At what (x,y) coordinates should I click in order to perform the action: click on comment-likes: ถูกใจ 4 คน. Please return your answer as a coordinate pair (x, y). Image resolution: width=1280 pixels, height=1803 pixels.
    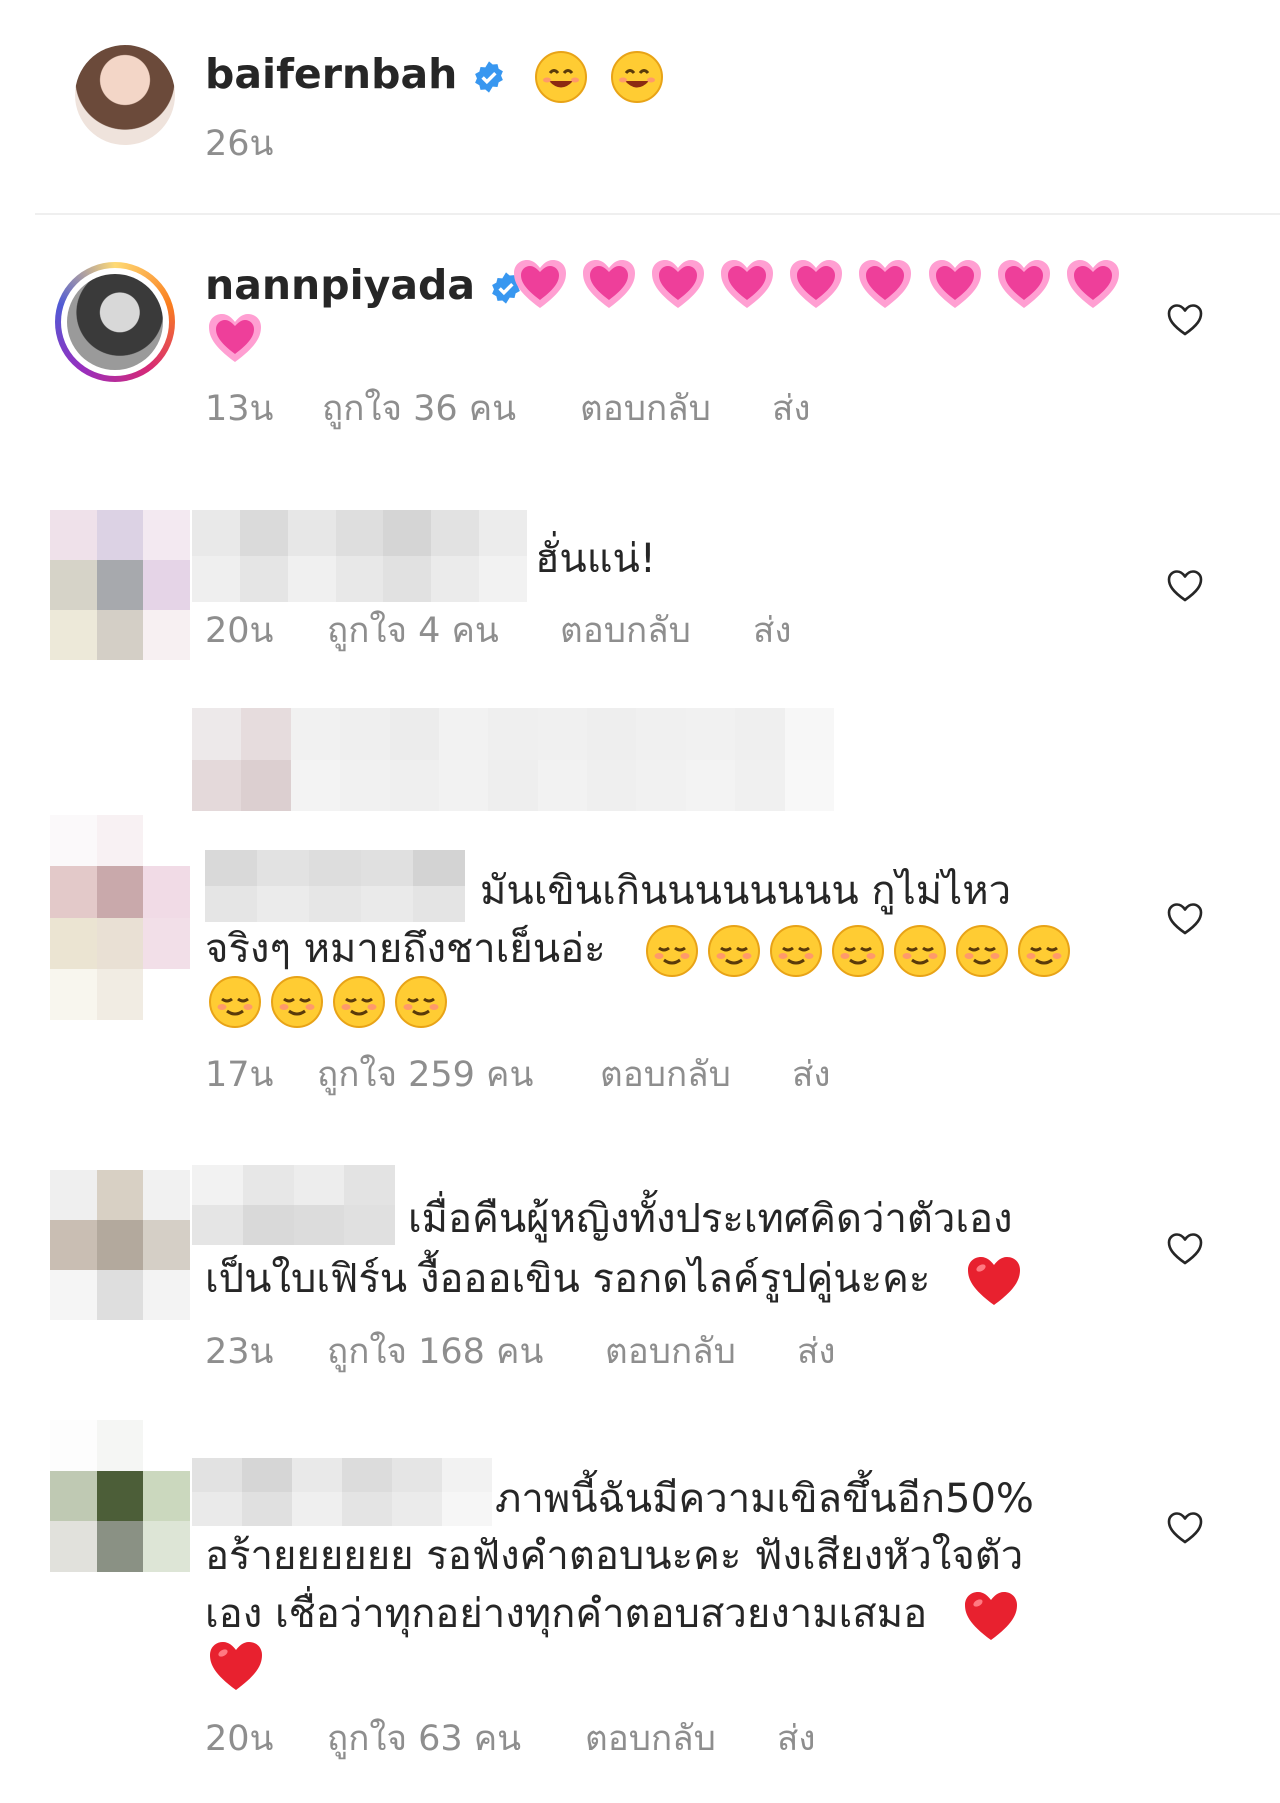
    Looking at the image, I should click on (413, 631).